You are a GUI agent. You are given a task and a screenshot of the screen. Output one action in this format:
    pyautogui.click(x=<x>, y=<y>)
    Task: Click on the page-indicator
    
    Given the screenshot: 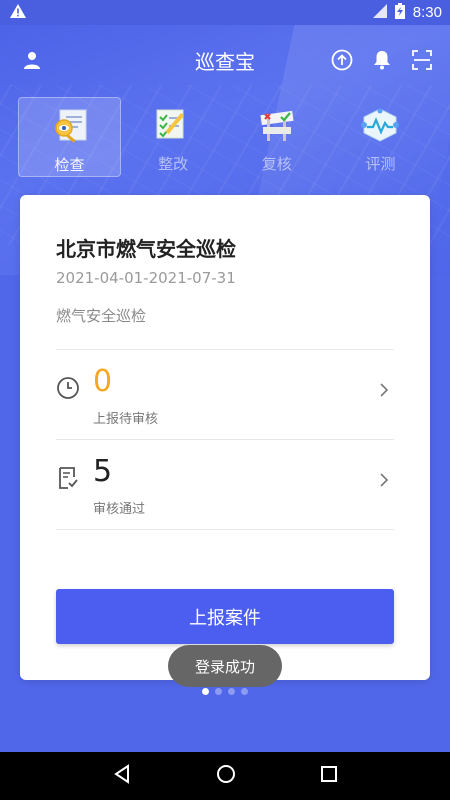 What is the action you would take?
    pyautogui.click(x=225, y=691)
    